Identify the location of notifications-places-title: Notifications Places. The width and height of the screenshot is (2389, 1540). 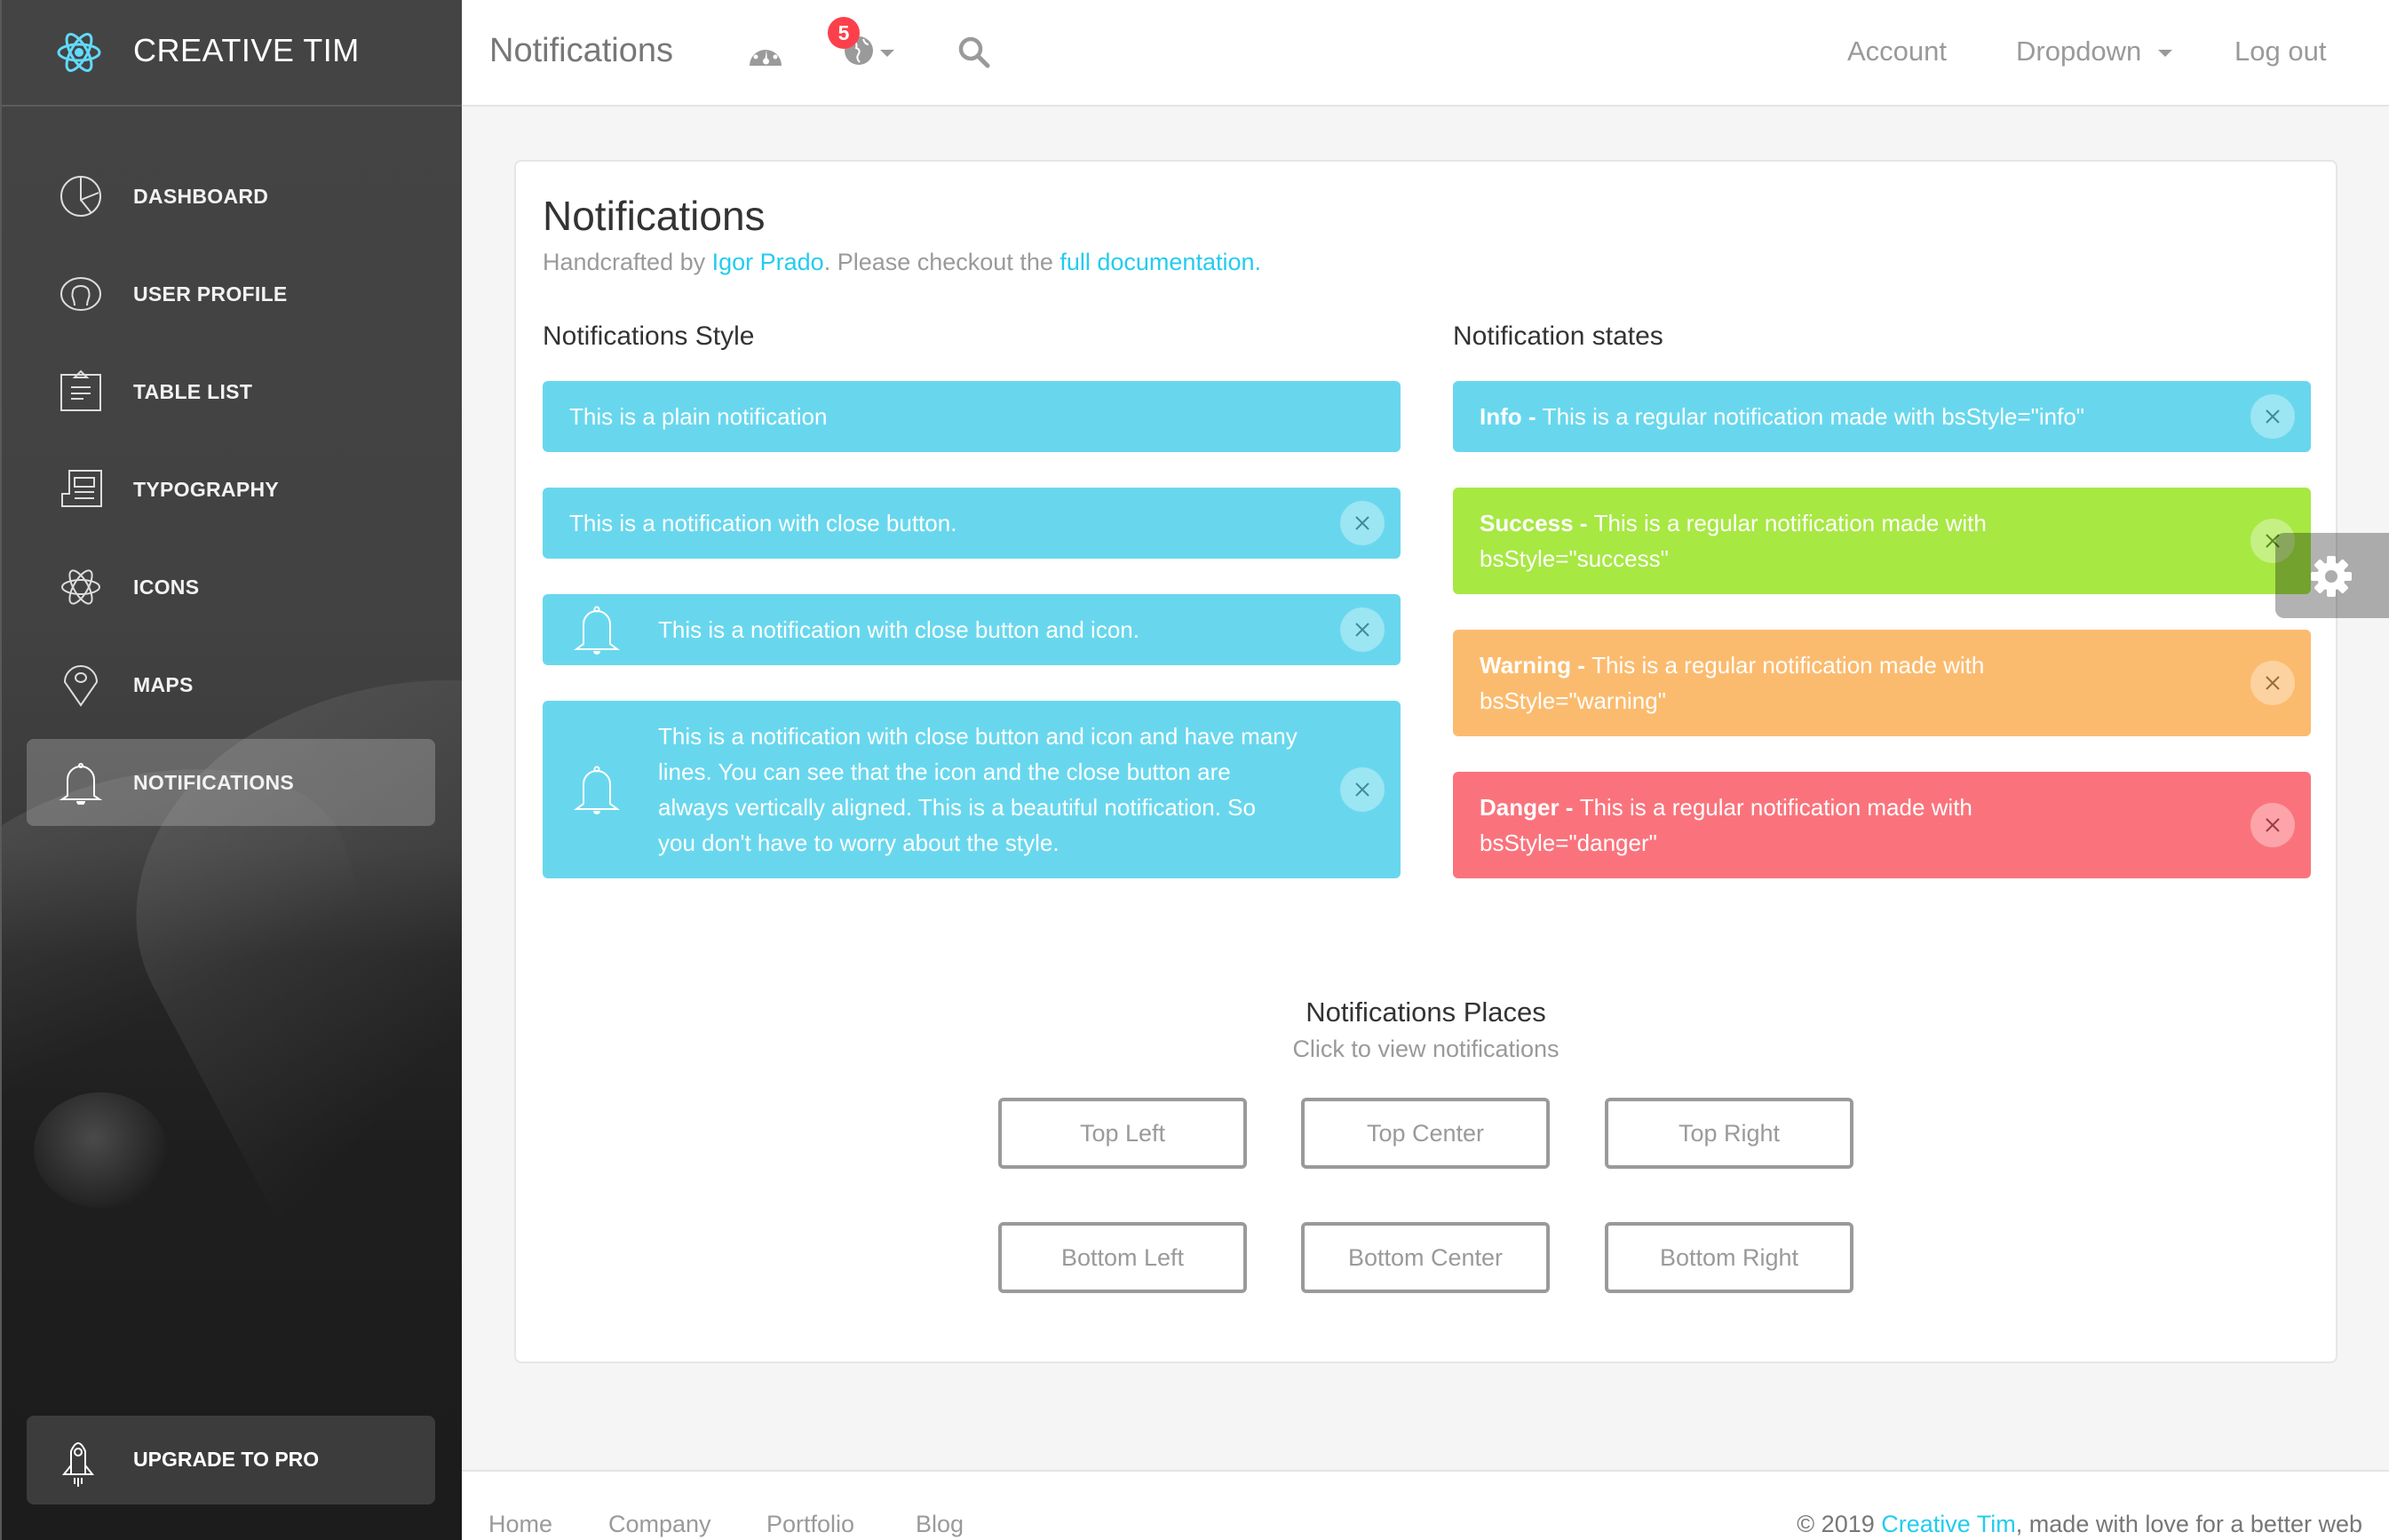
(1426, 1012).